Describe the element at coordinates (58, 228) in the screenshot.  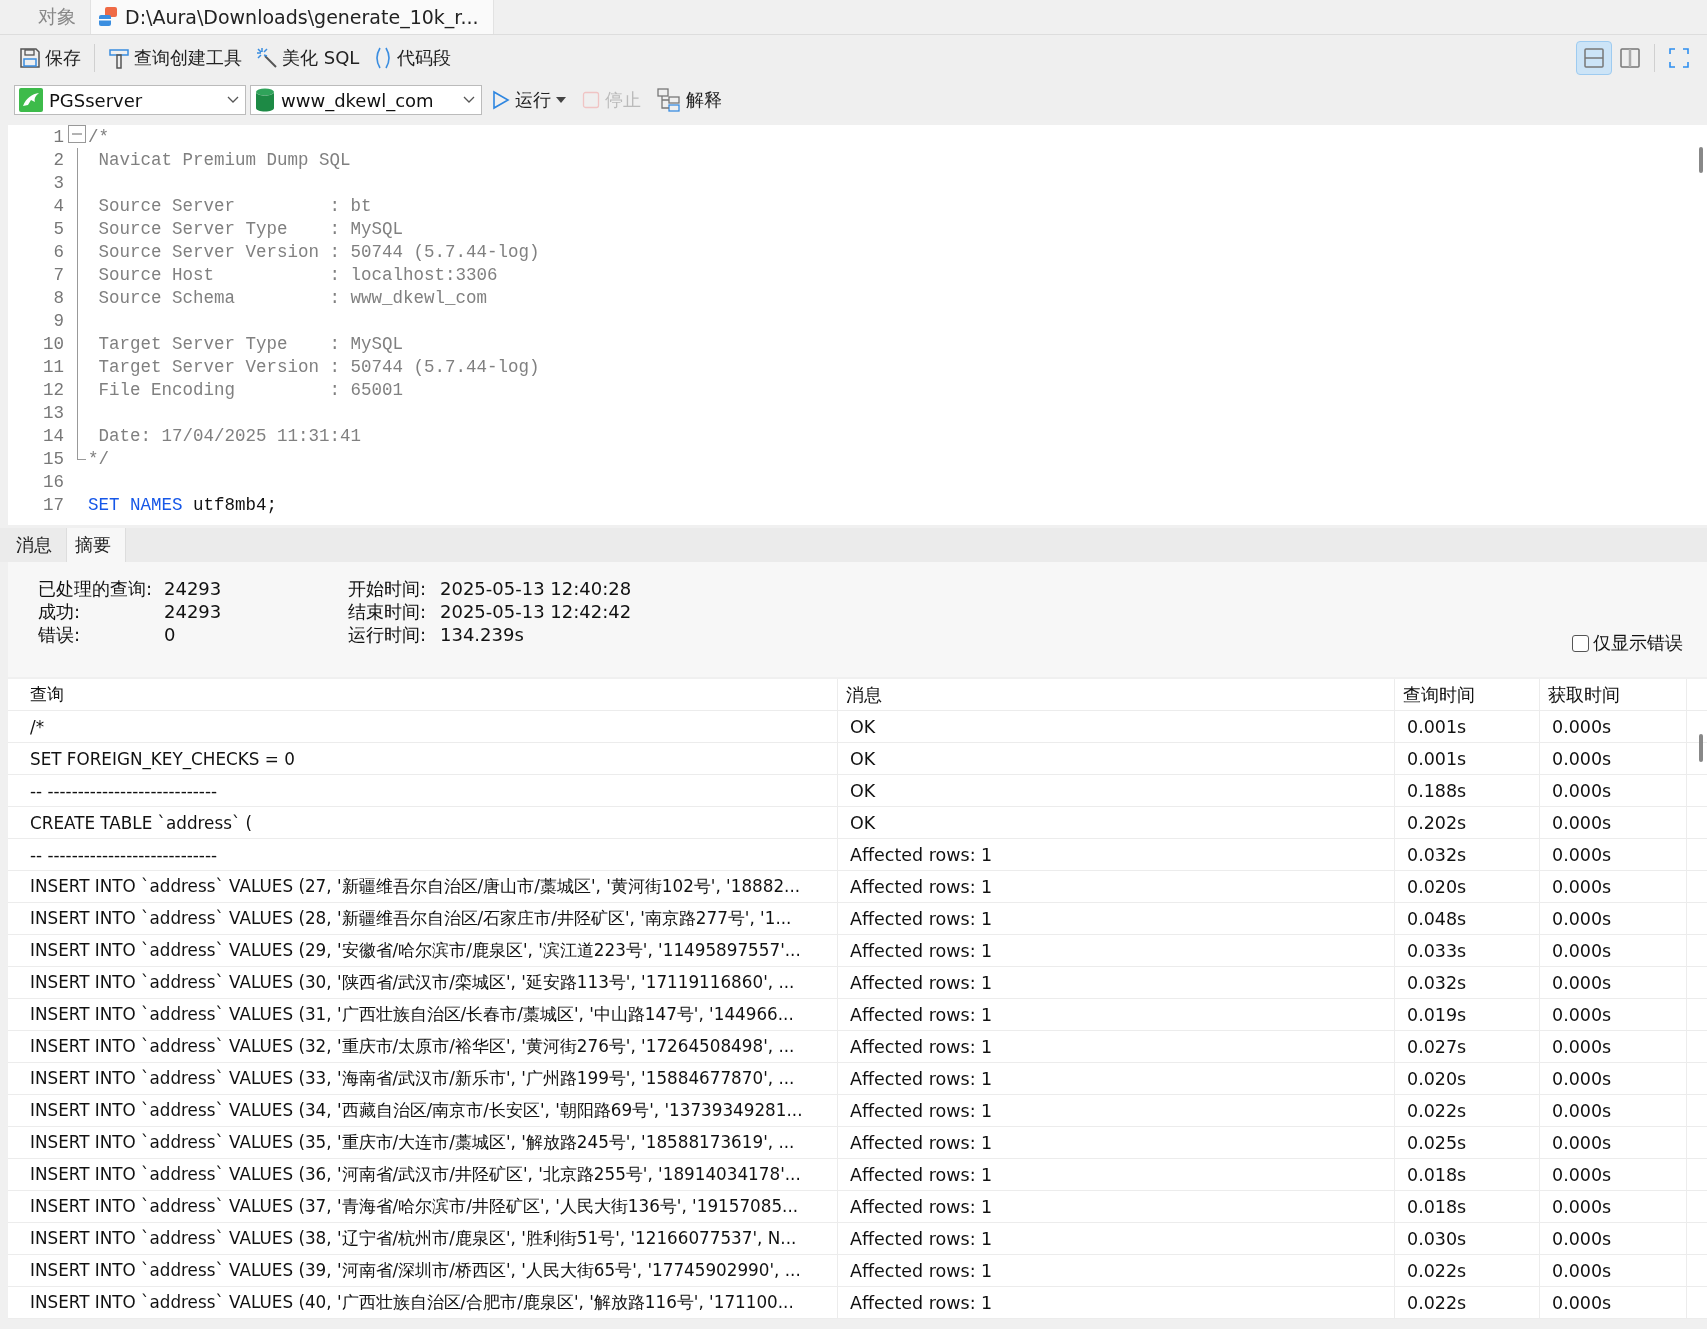
I see `line-number: 5` at that location.